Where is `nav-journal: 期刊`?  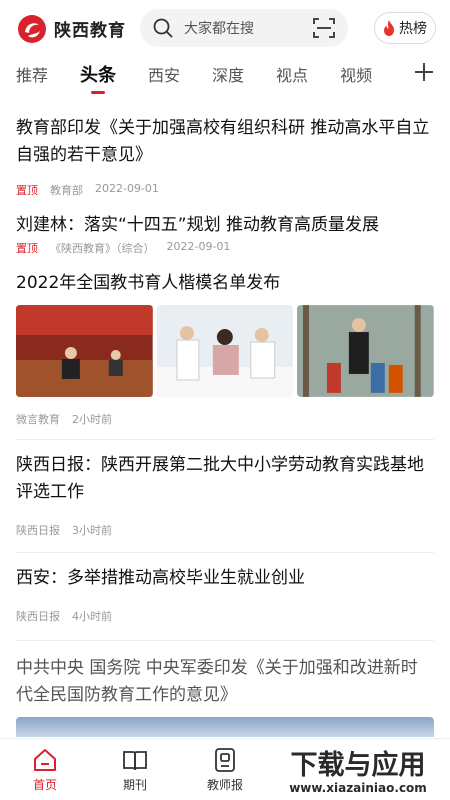
nav-journal: 期刊 is located at coordinates (135, 769).